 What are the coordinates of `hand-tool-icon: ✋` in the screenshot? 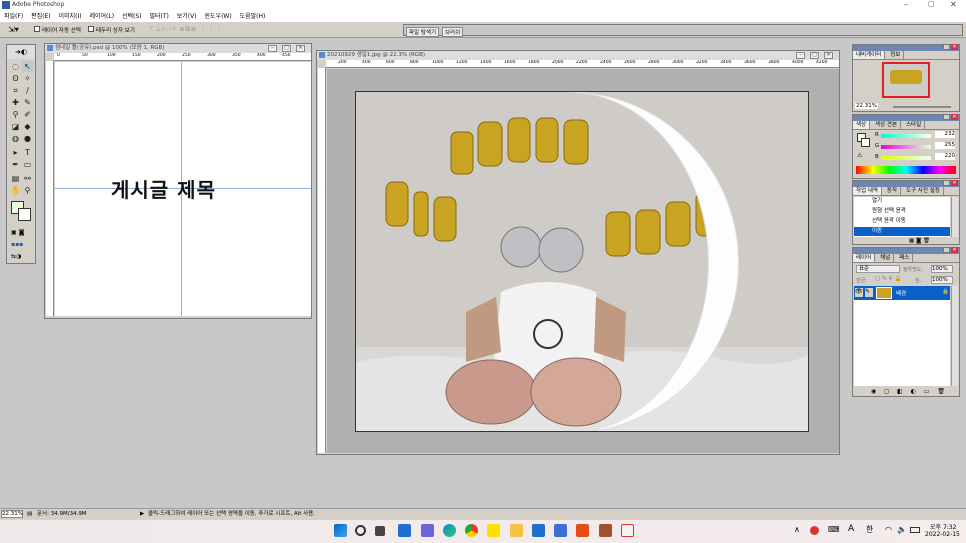 It's located at (15, 190).